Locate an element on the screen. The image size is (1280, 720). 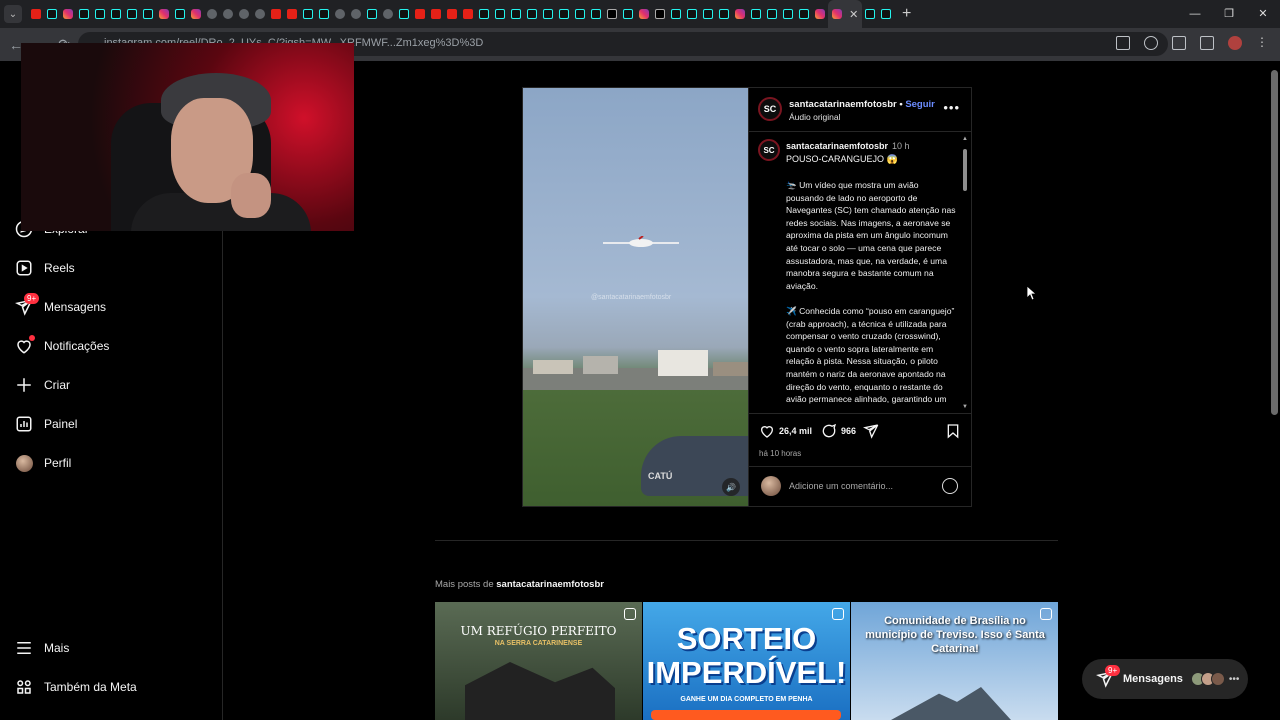
scroll-thumb is located at coordinates (965, 170).